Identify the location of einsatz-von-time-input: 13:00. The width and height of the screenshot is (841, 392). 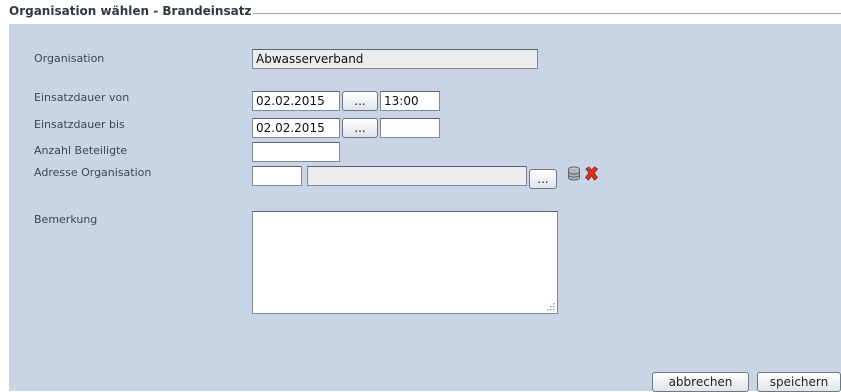
(410, 101).